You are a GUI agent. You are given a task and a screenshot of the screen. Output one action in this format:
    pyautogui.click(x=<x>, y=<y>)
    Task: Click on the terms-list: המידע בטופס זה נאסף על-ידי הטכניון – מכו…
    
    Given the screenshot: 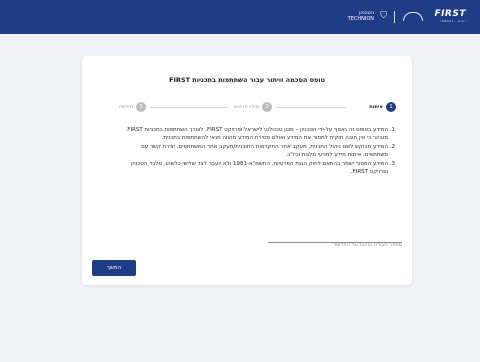 What is the action you would take?
    pyautogui.click(x=260, y=151)
    